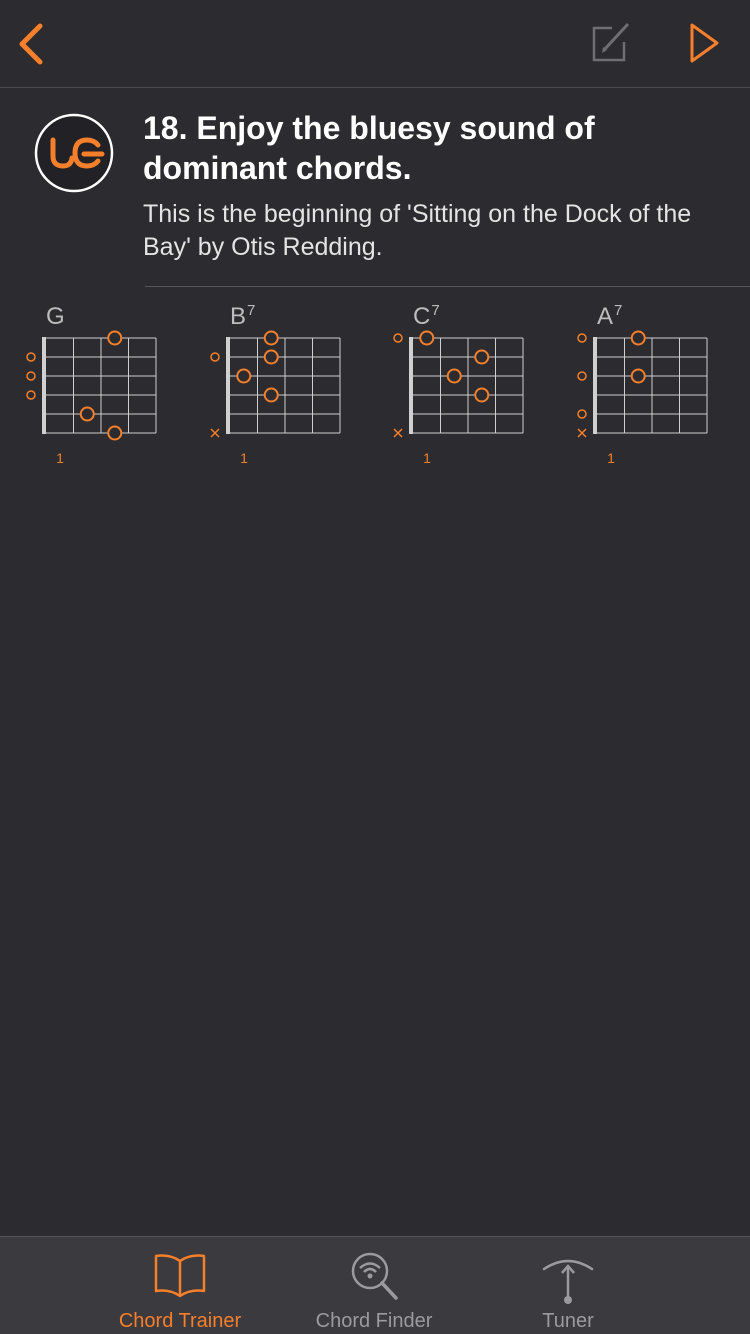 The image size is (750, 1334). I want to click on tab-label: Chord Trainer, so click(180, 1321).